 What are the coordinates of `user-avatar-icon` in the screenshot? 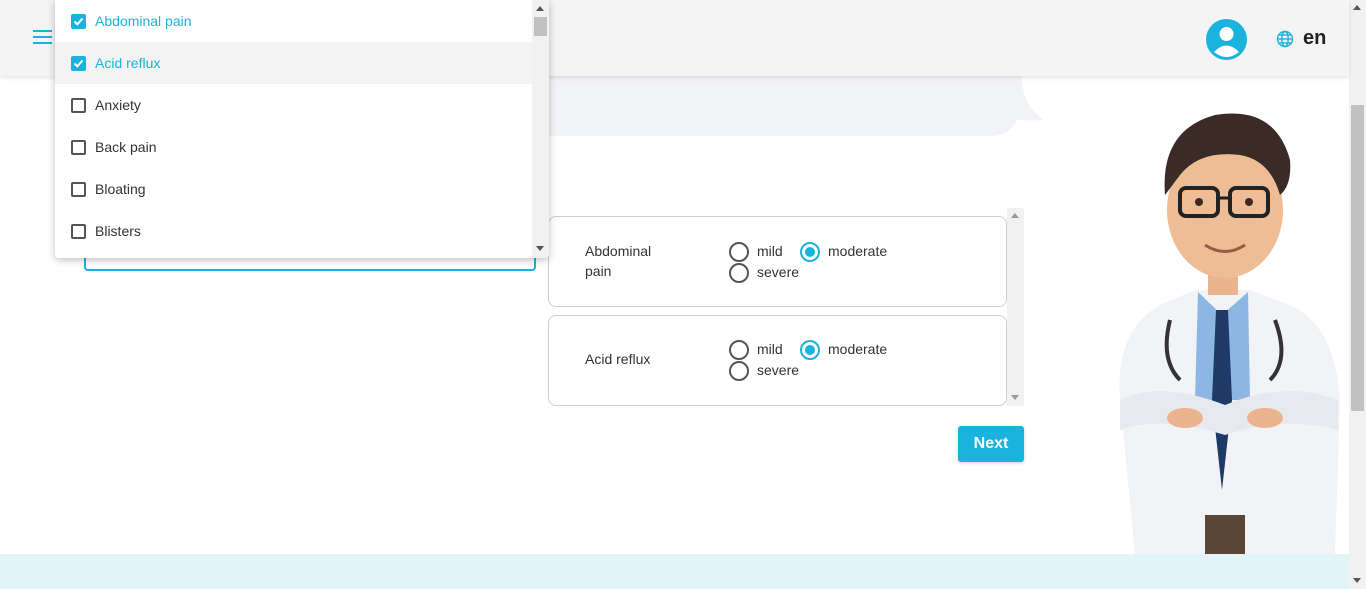 It's located at (1226, 39).